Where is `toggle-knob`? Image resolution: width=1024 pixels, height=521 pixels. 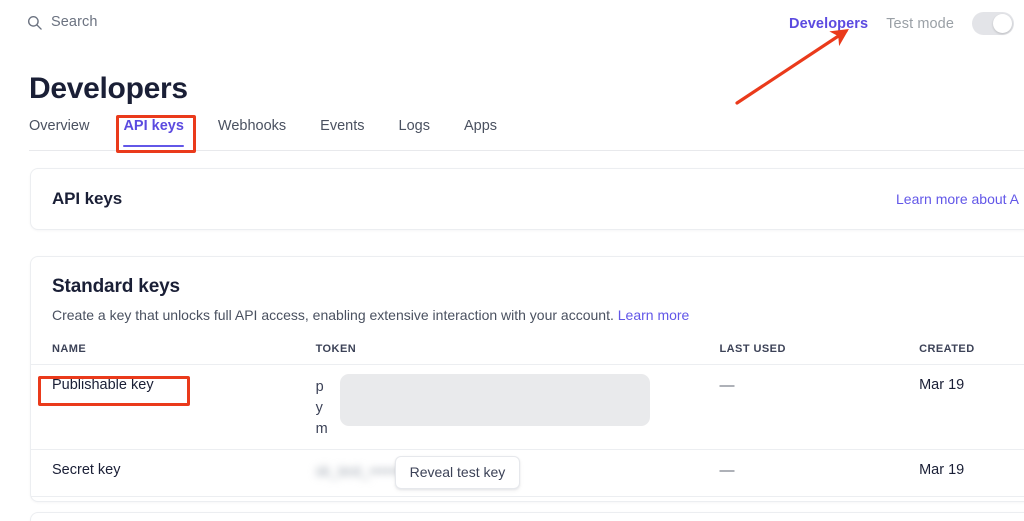 toggle-knob is located at coordinates (1002, 23).